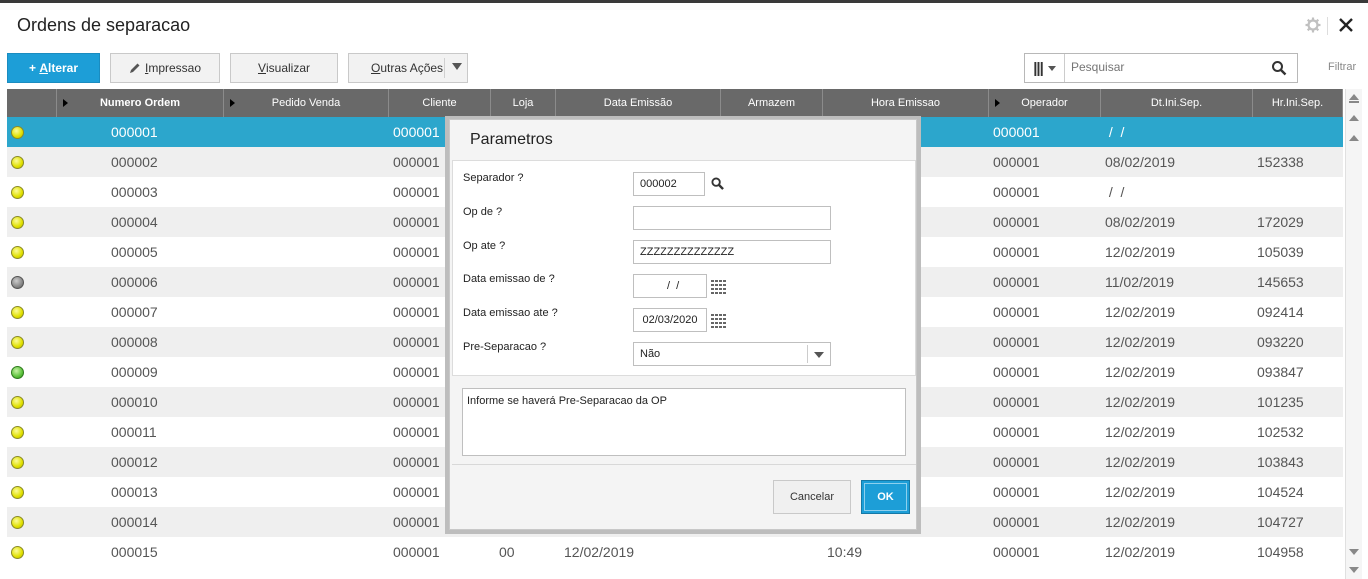 The image size is (1368, 579). Describe the element at coordinates (1354, 118) in the screenshot. I see `scroll-page-up-icon` at that location.